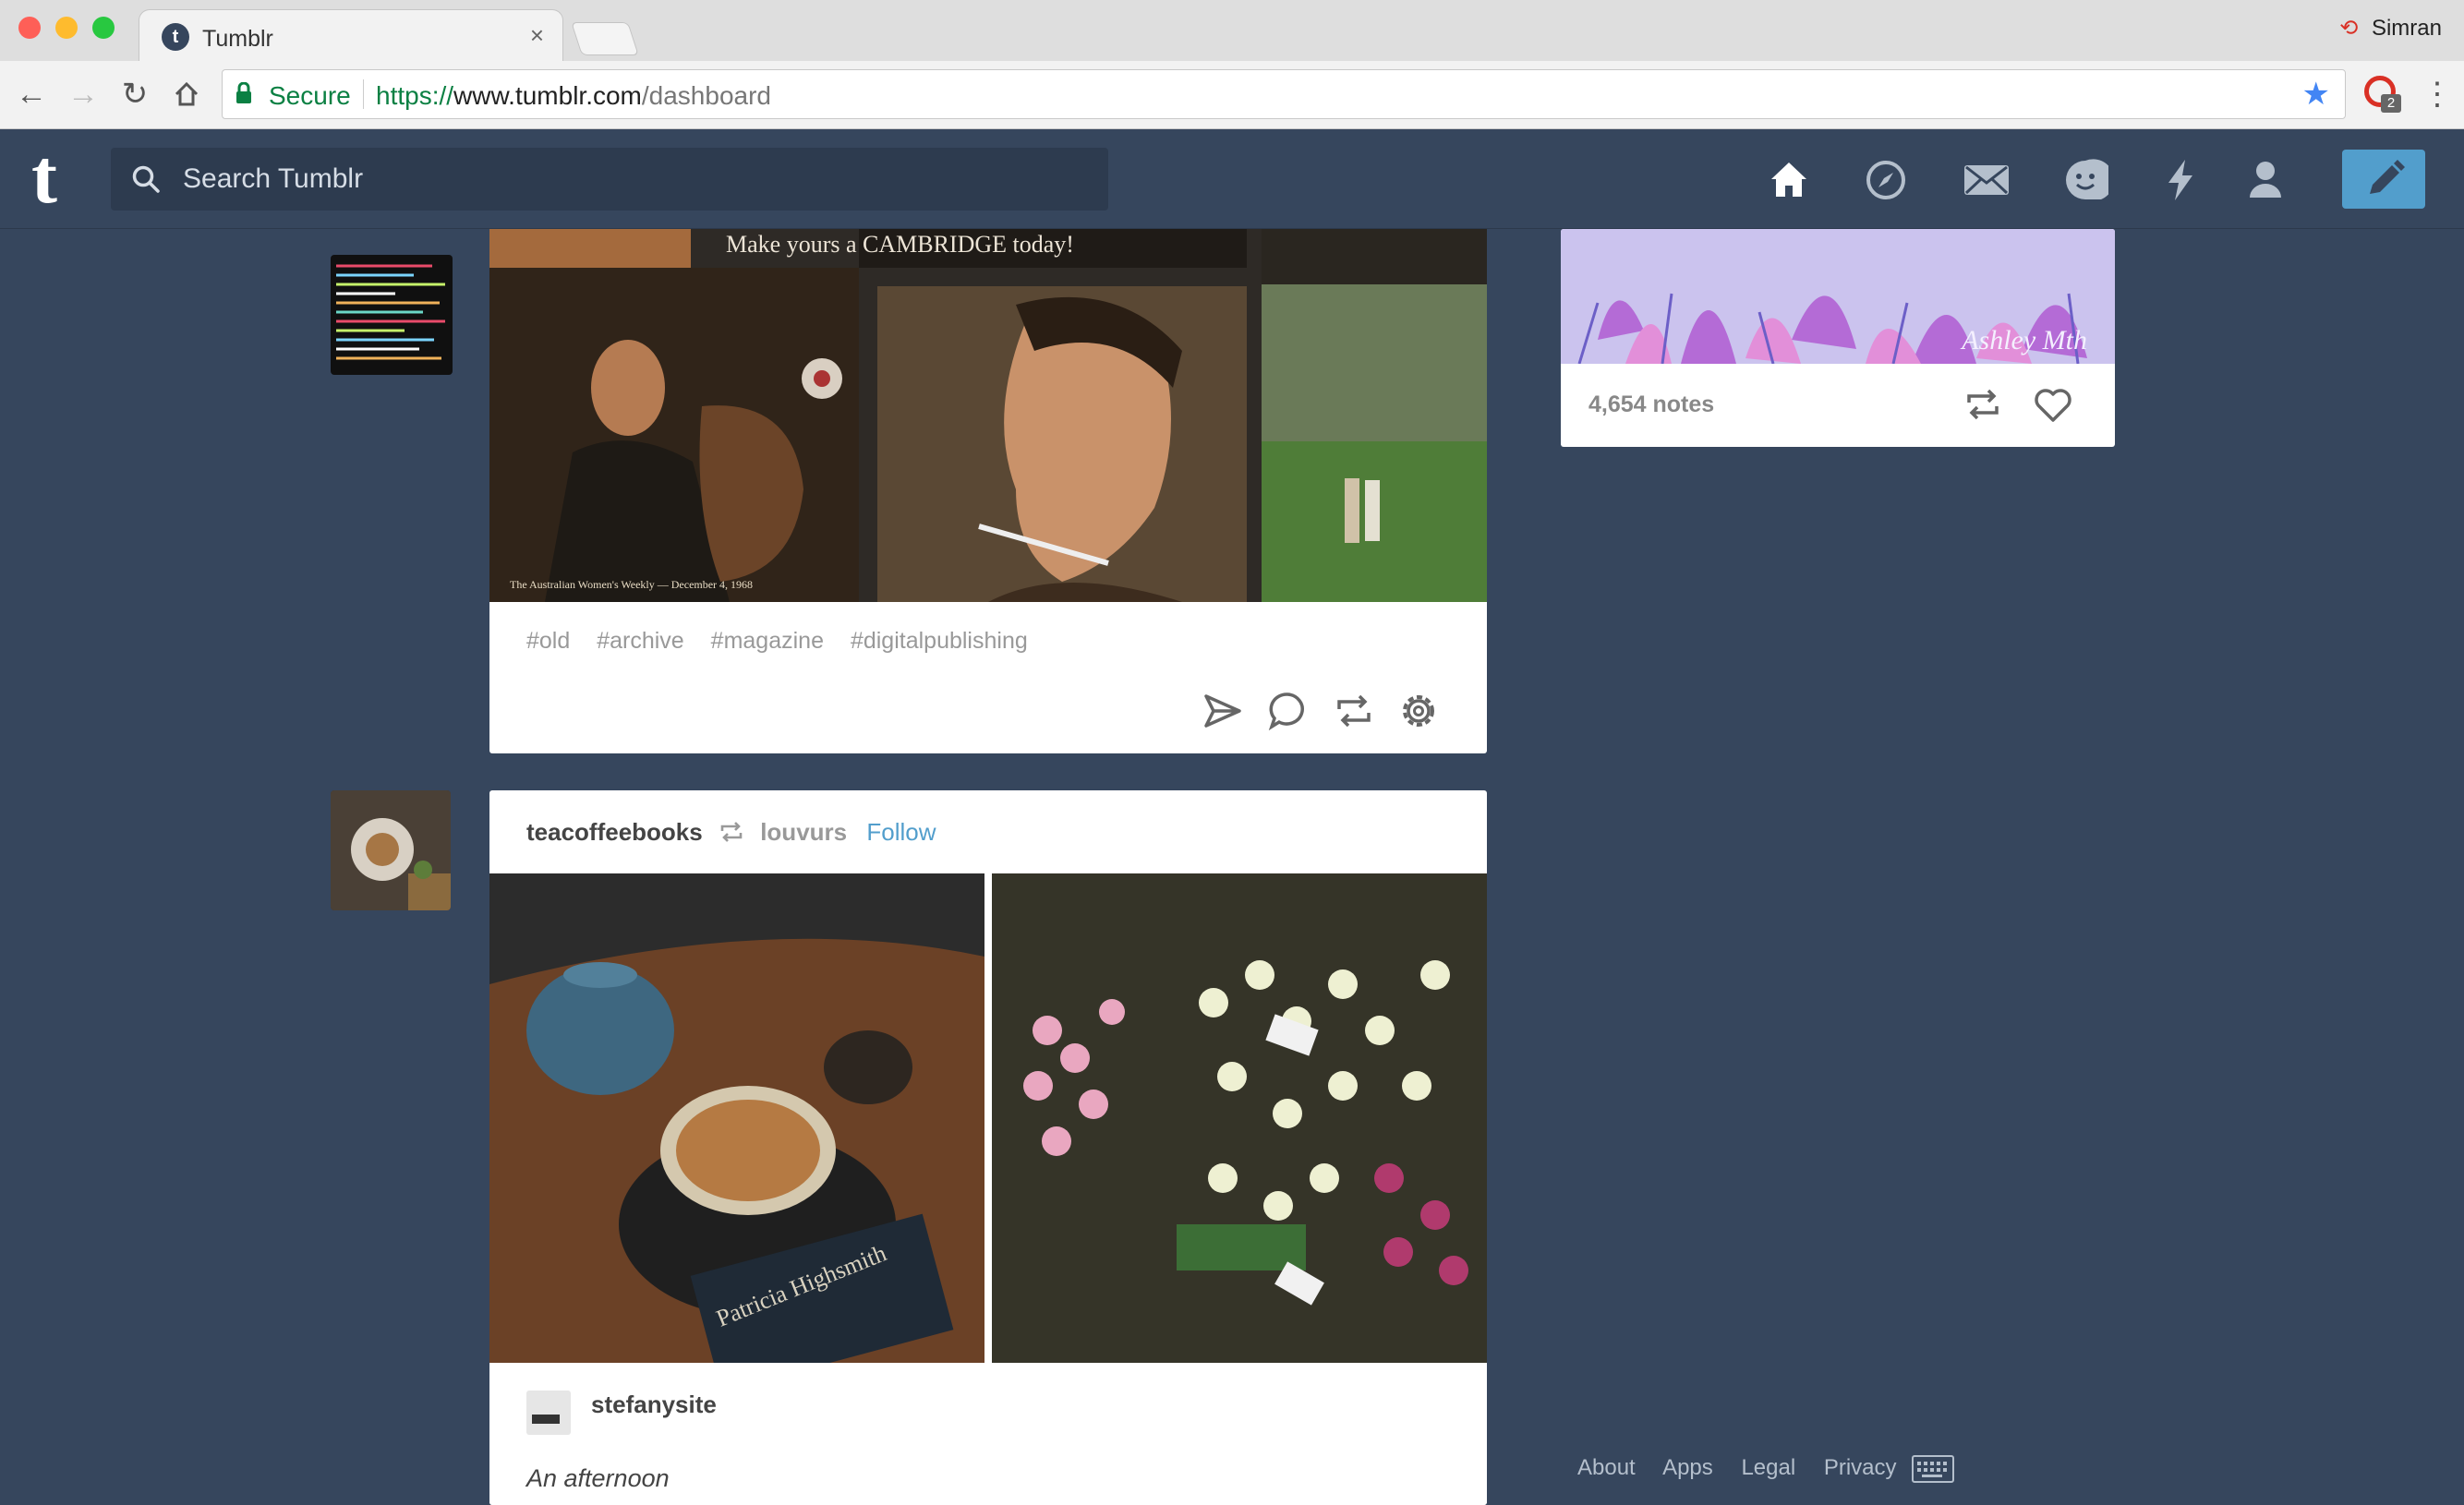 The image size is (2464, 1505). I want to click on tag-link: #archive, so click(641, 641).